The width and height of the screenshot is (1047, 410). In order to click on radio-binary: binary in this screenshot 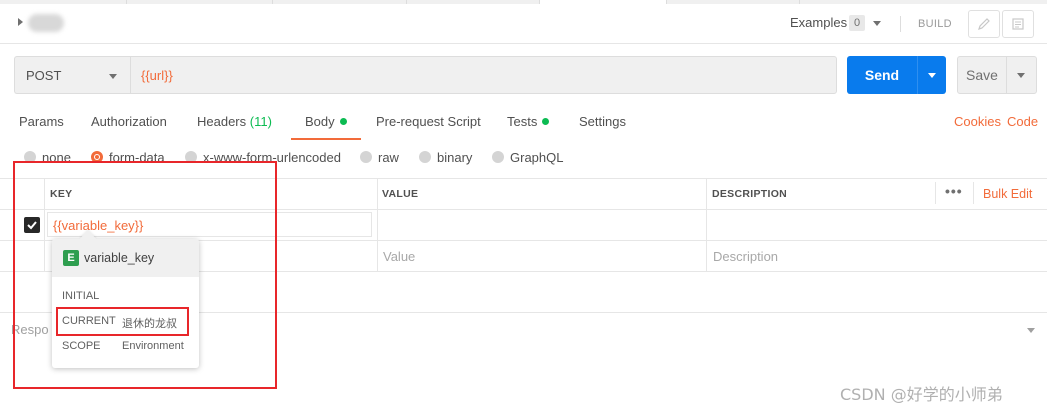, I will do `click(446, 157)`.